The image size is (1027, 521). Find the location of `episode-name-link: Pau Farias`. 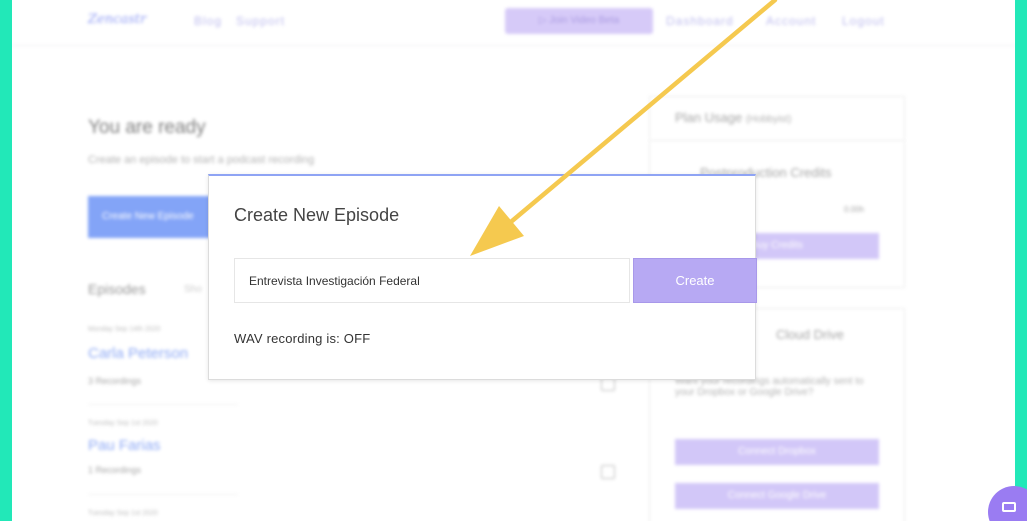

episode-name-link: Pau Farias is located at coordinates (124, 445).